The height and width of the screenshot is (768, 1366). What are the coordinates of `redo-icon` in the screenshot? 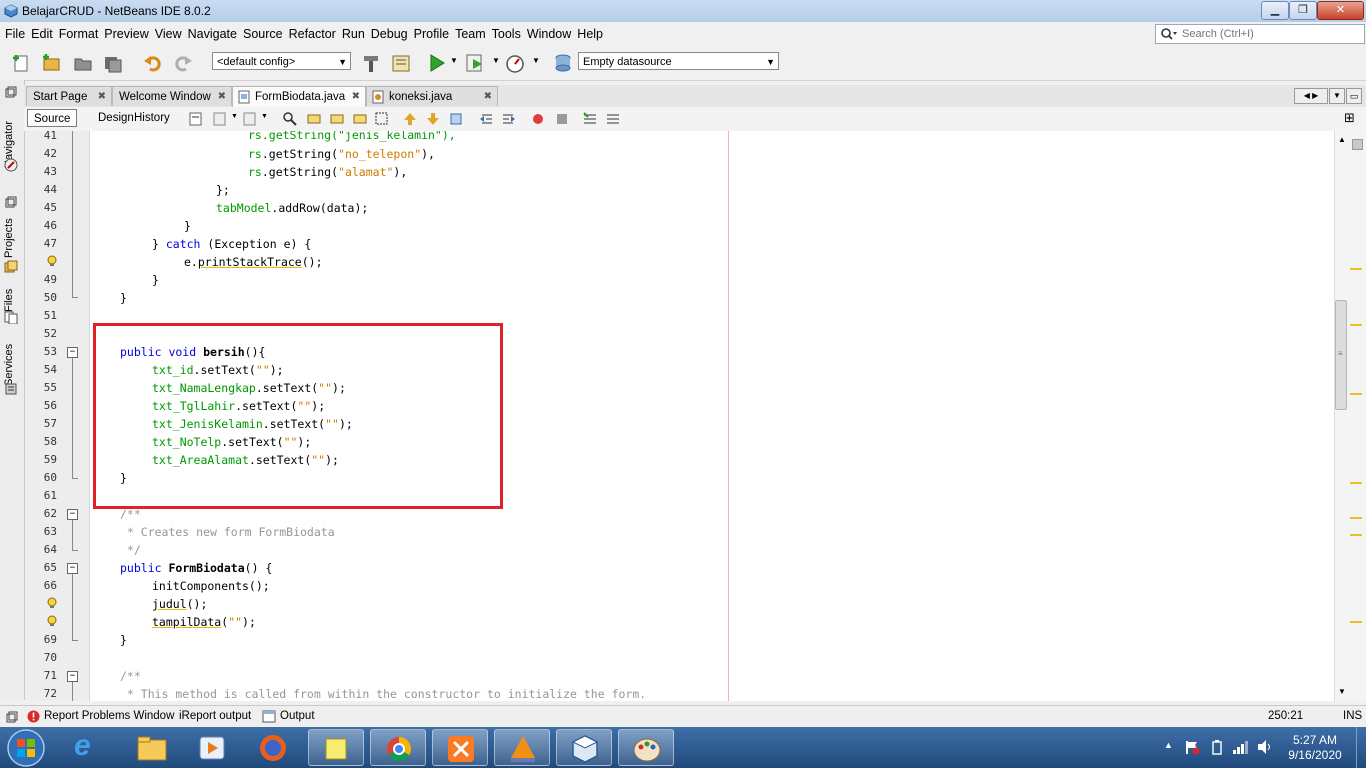 It's located at (183, 63).